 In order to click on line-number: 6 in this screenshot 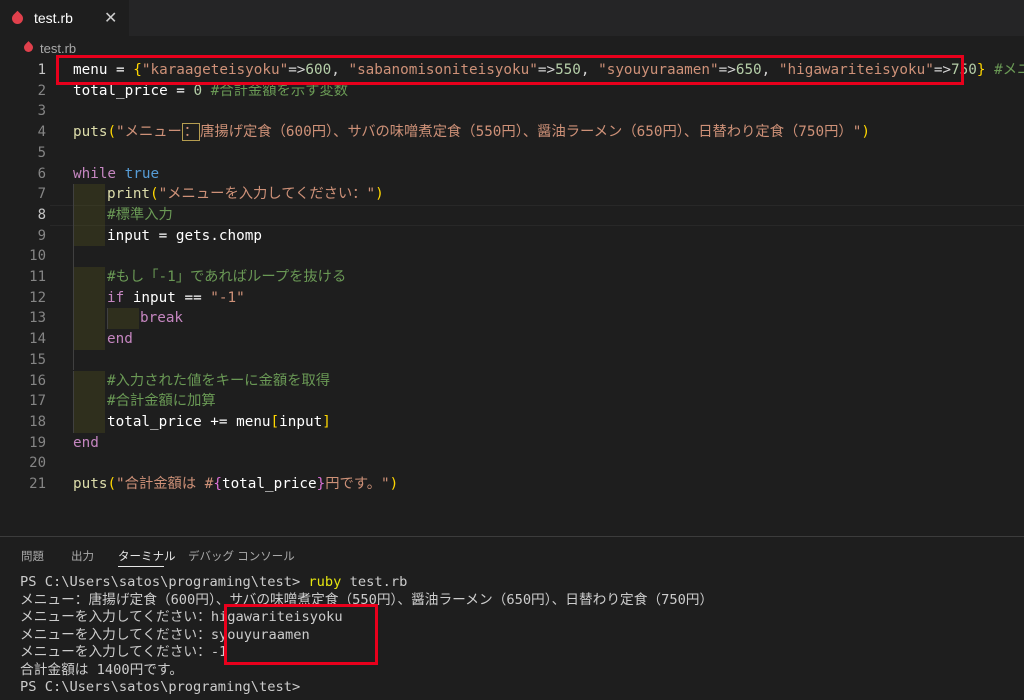, I will do `click(41, 173)`.